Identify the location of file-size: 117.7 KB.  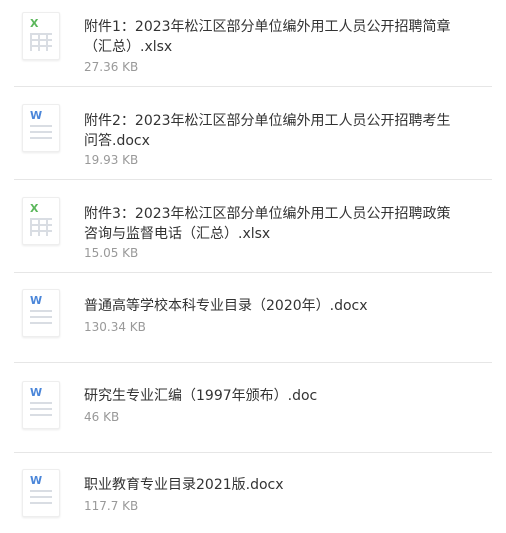
(111, 506).